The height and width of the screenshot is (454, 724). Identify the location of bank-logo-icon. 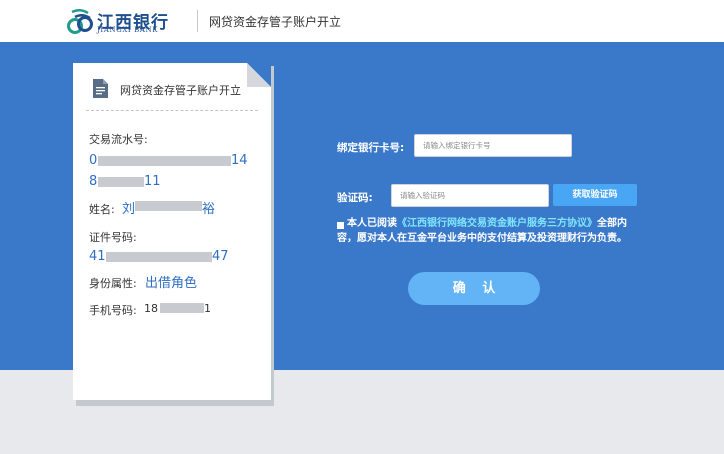
(80, 21).